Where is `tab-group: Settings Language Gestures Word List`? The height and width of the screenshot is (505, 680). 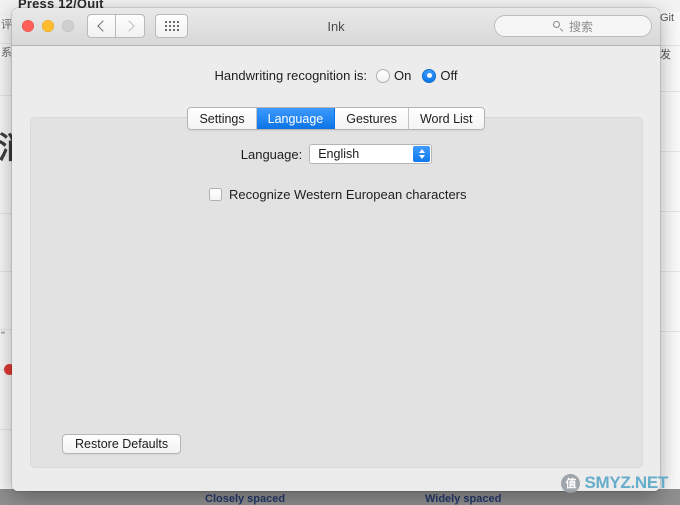
tab-group: Settings Language Gestures Word List is located at coordinates (336, 118).